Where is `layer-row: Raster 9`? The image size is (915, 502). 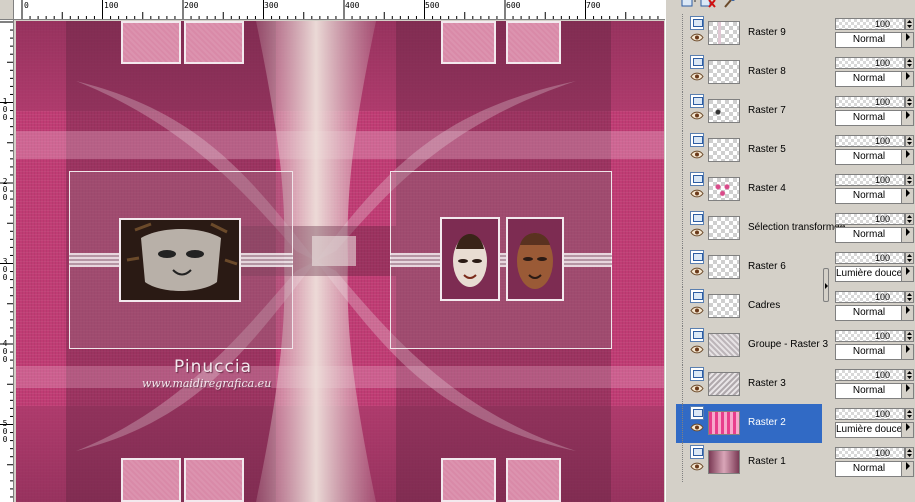 layer-row: Raster 9 is located at coordinates (749, 33).